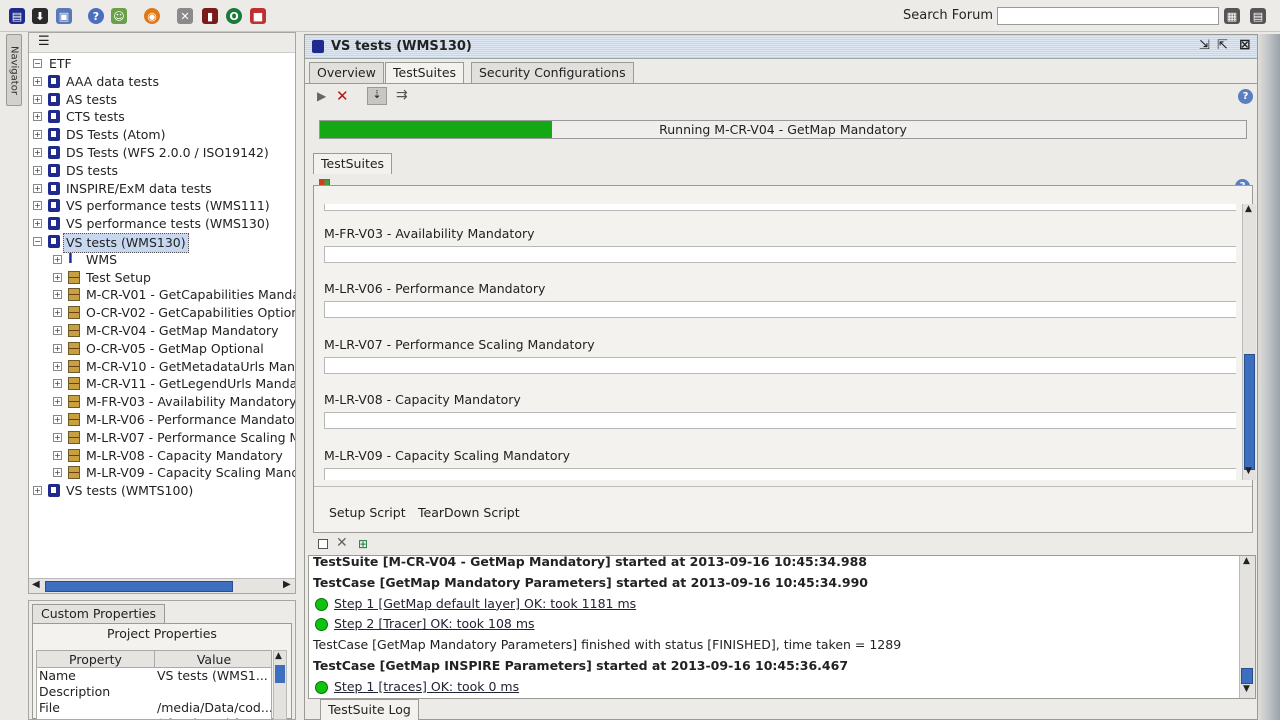 This screenshot has width=1280, height=720. Describe the element at coordinates (162, 420) in the screenshot. I see `tree-testsuite-item: + M-LR-V06 - Performance Mandatory` at that location.